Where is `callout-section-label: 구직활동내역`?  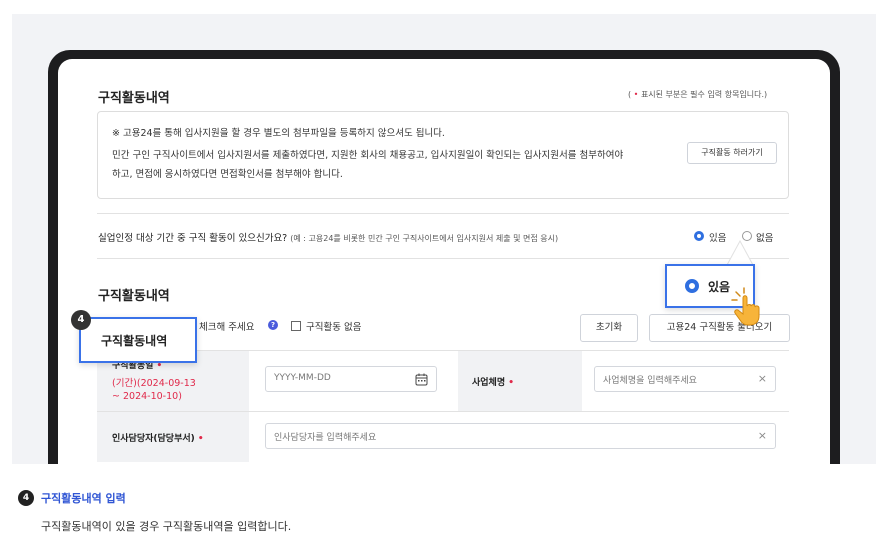 callout-section-label: 구직활동내역 is located at coordinates (134, 341).